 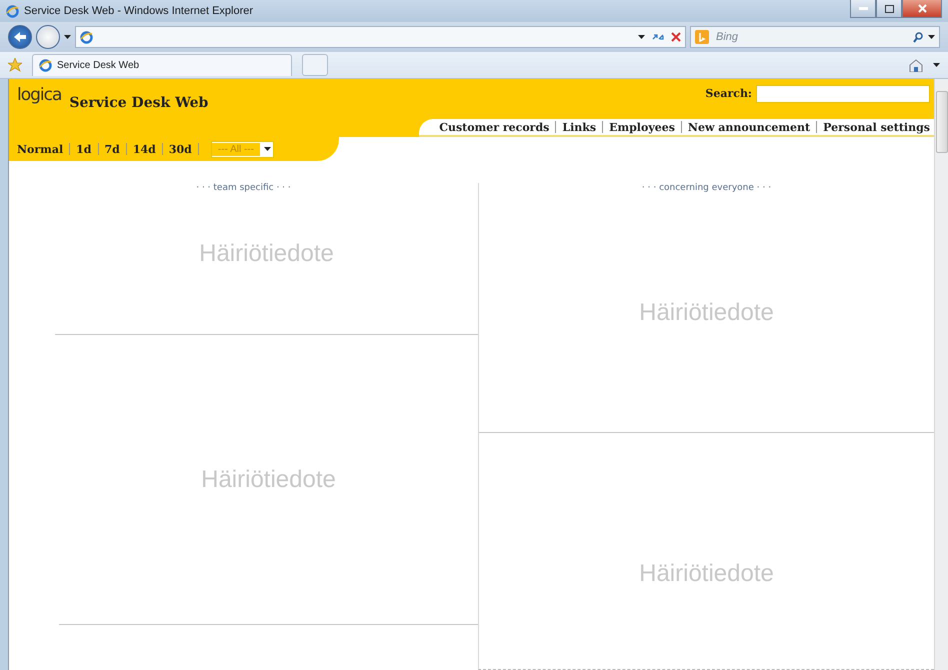 What do you see at coordinates (180, 149) in the screenshot?
I see `period-filter-link: 30d` at bounding box center [180, 149].